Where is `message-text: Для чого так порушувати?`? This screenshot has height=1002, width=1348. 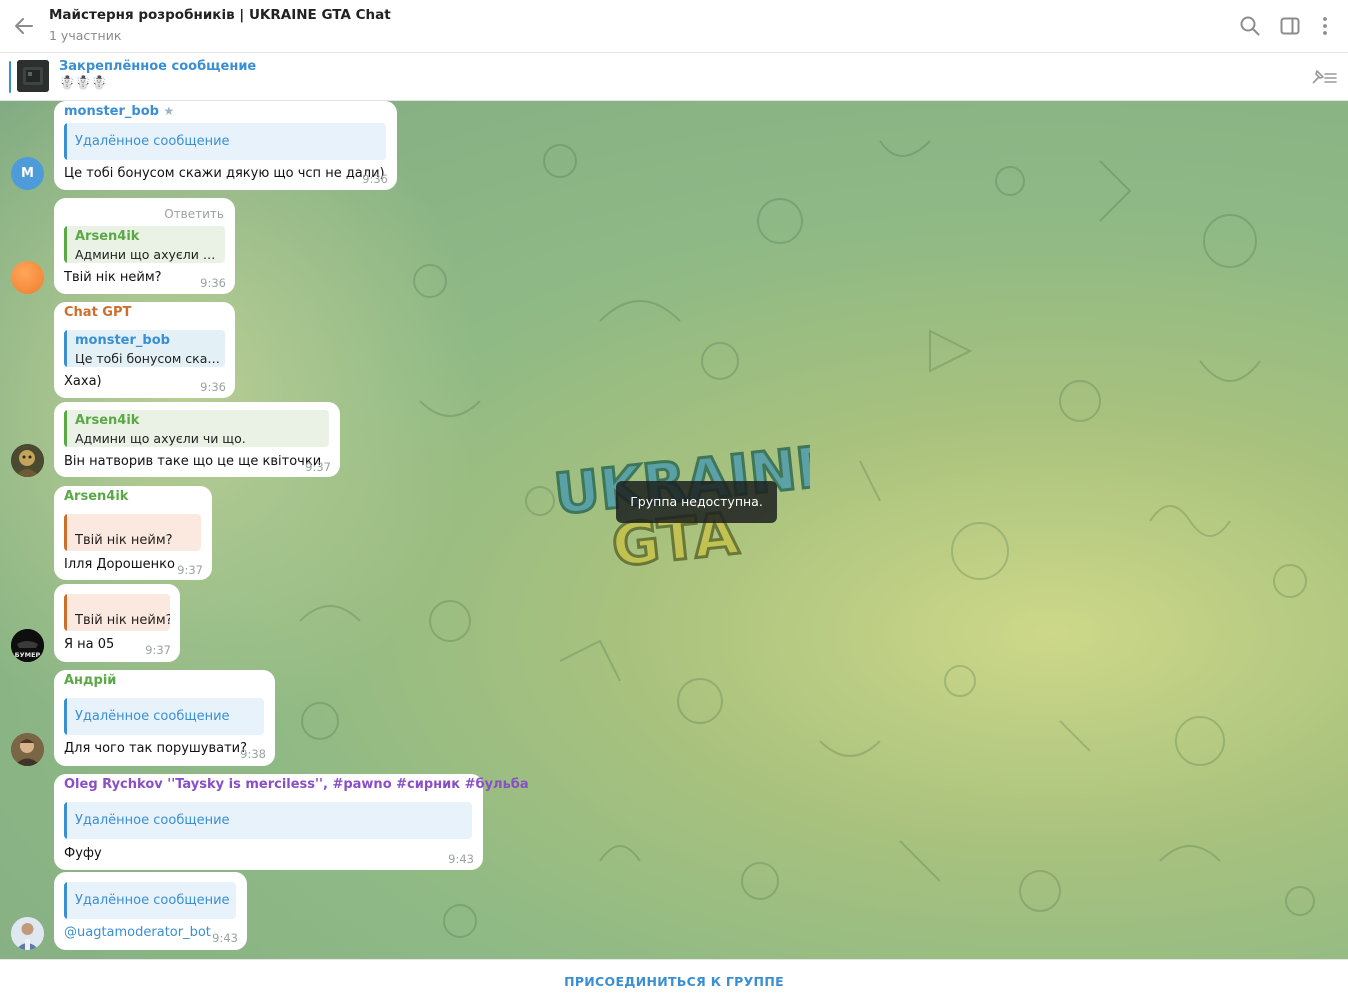 message-text: Для чого так порушувати? is located at coordinates (156, 748).